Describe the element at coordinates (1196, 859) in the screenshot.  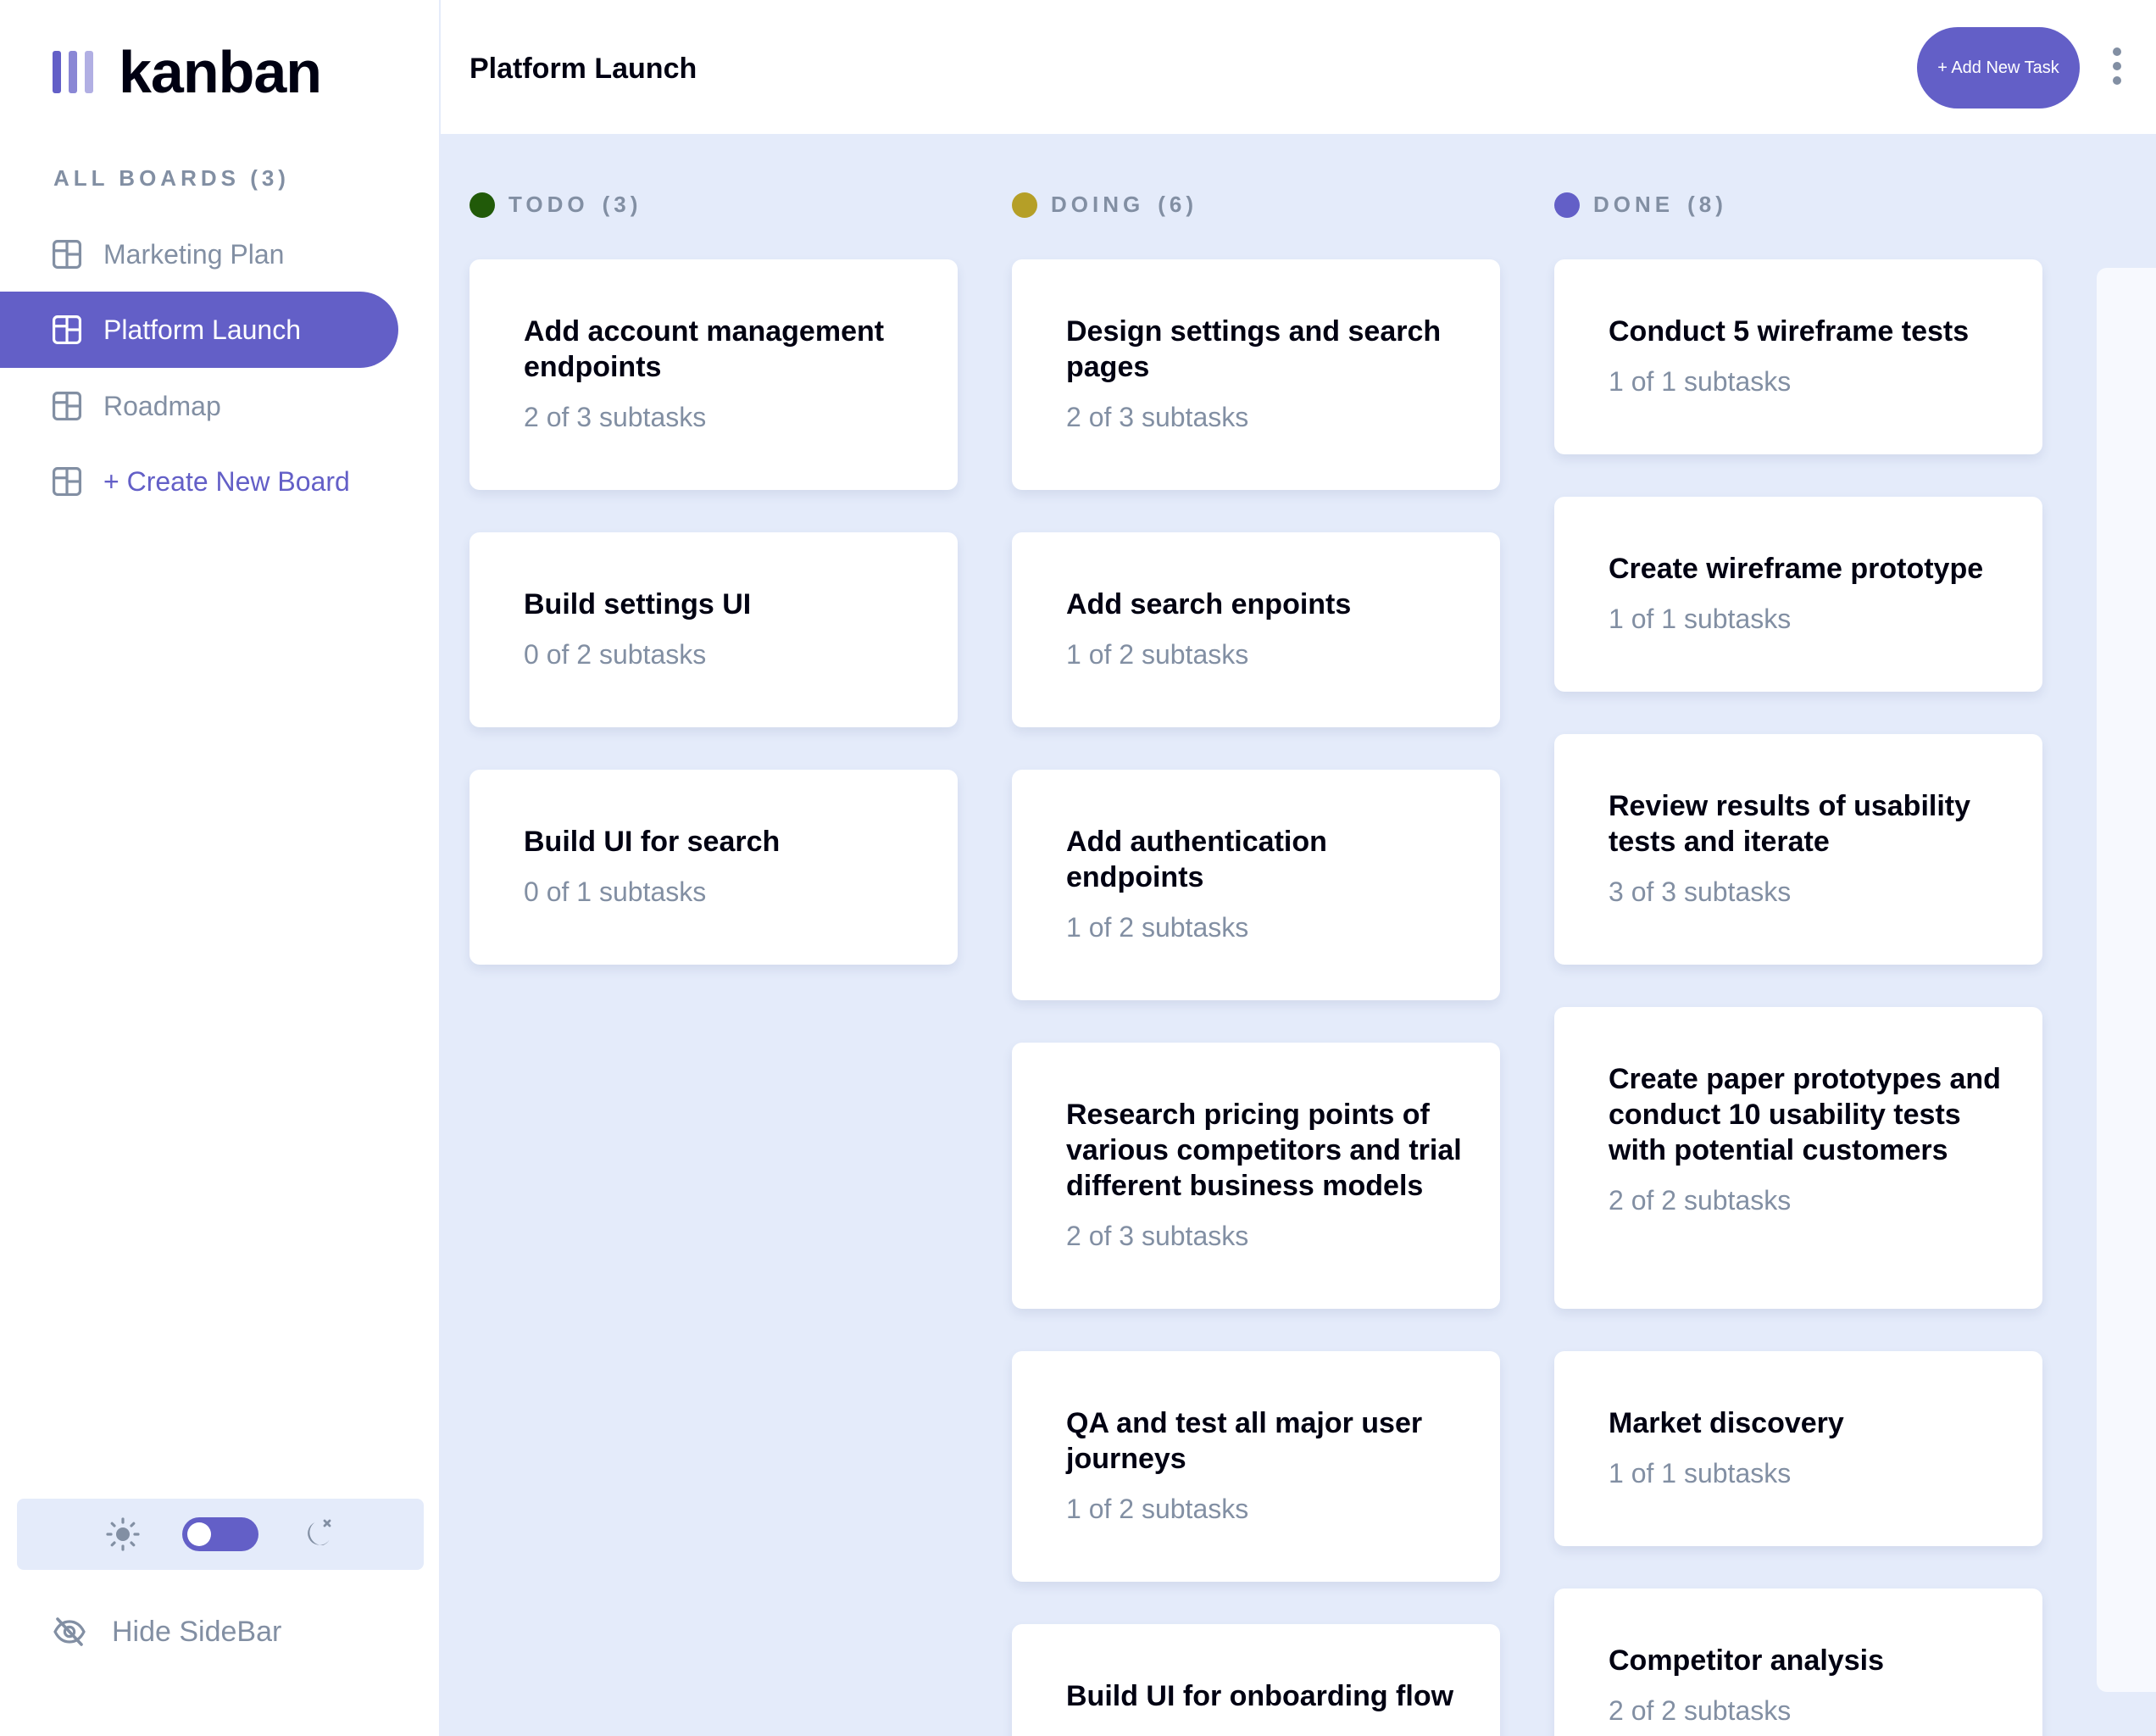
I see `task-title: Add authentication endpoints` at that location.